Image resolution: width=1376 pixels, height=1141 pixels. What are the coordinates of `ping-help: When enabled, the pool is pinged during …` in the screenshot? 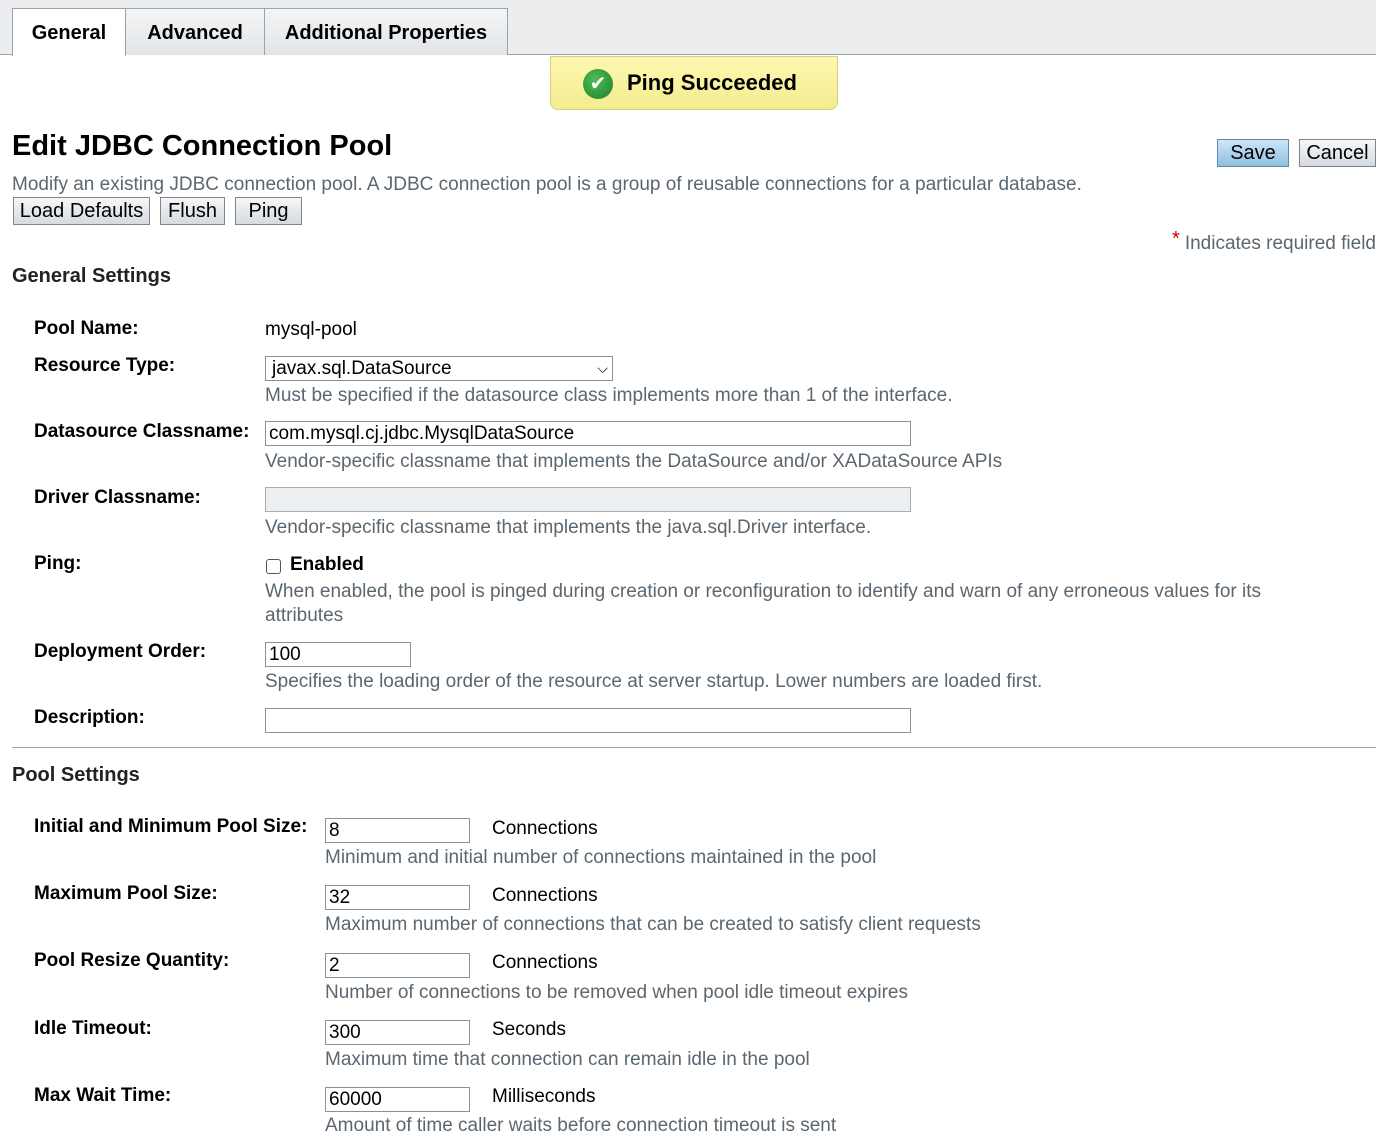 It's located at (763, 603).